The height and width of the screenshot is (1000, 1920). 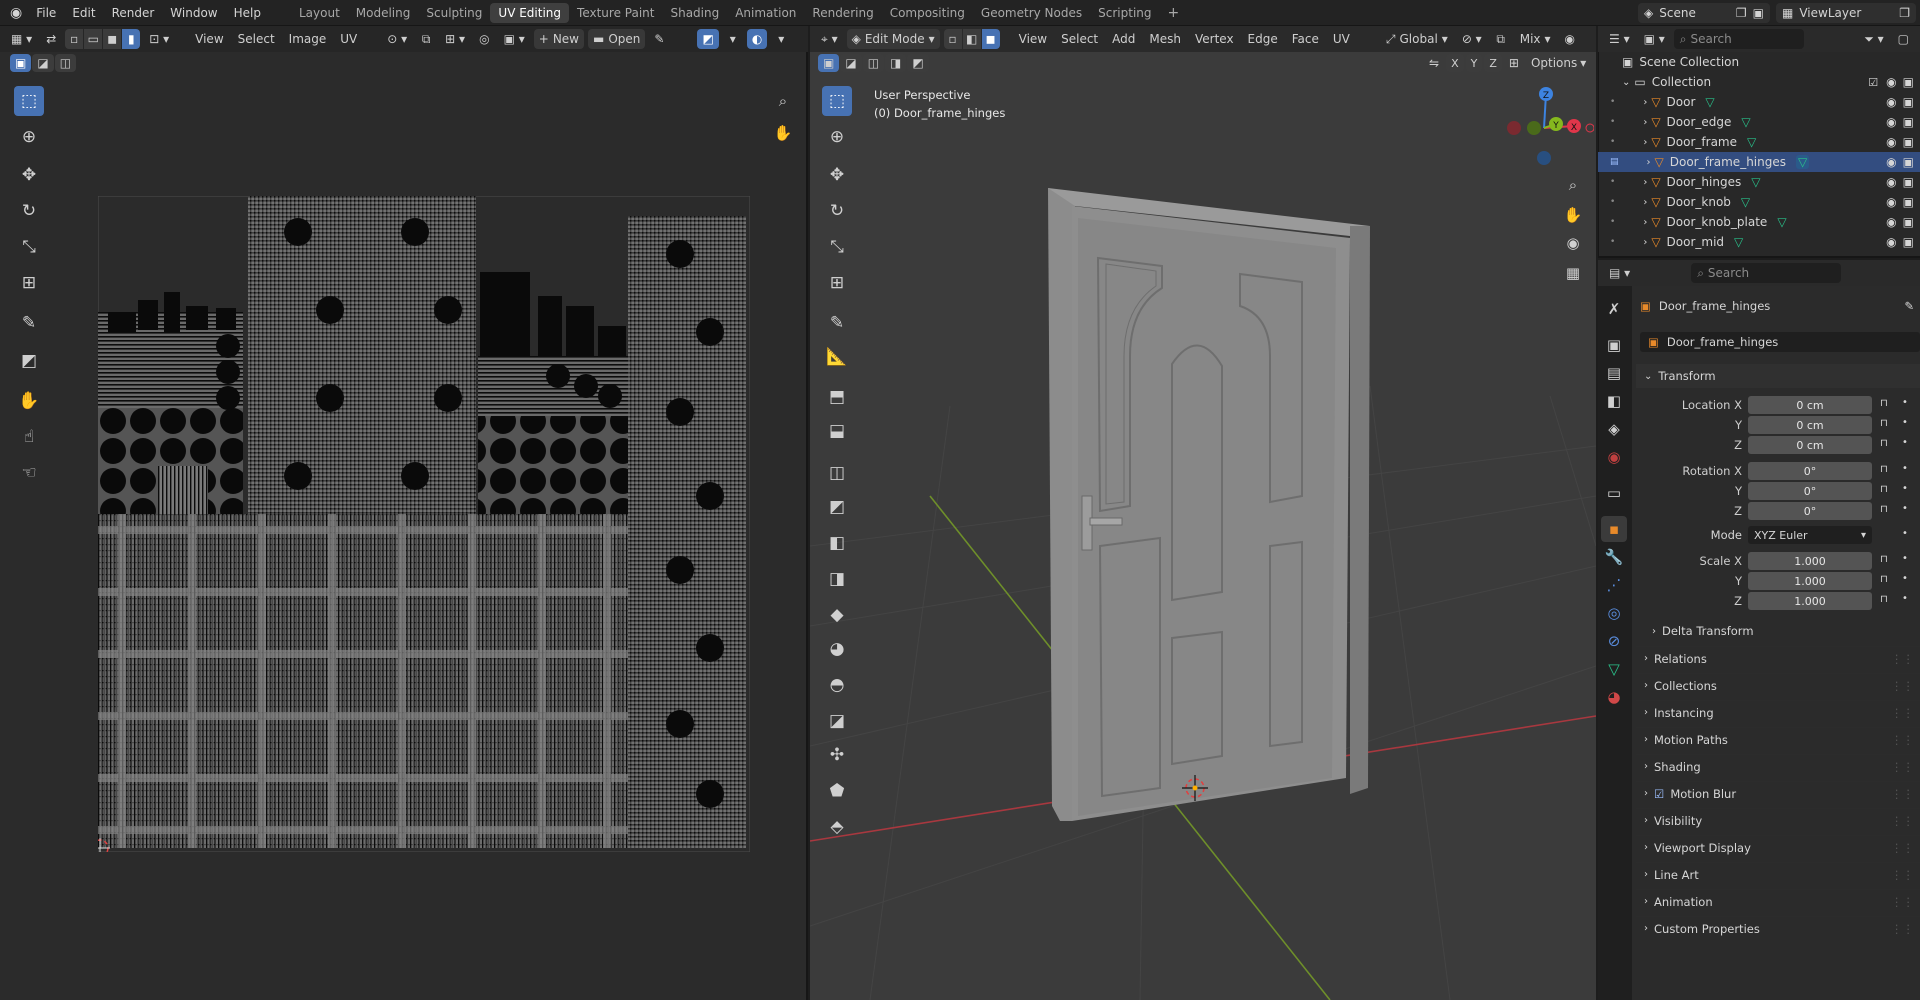 What do you see at coordinates (1263, 39) in the screenshot?
I see `vp-menu-edge: Edge` at bounding box center [1263, 39].